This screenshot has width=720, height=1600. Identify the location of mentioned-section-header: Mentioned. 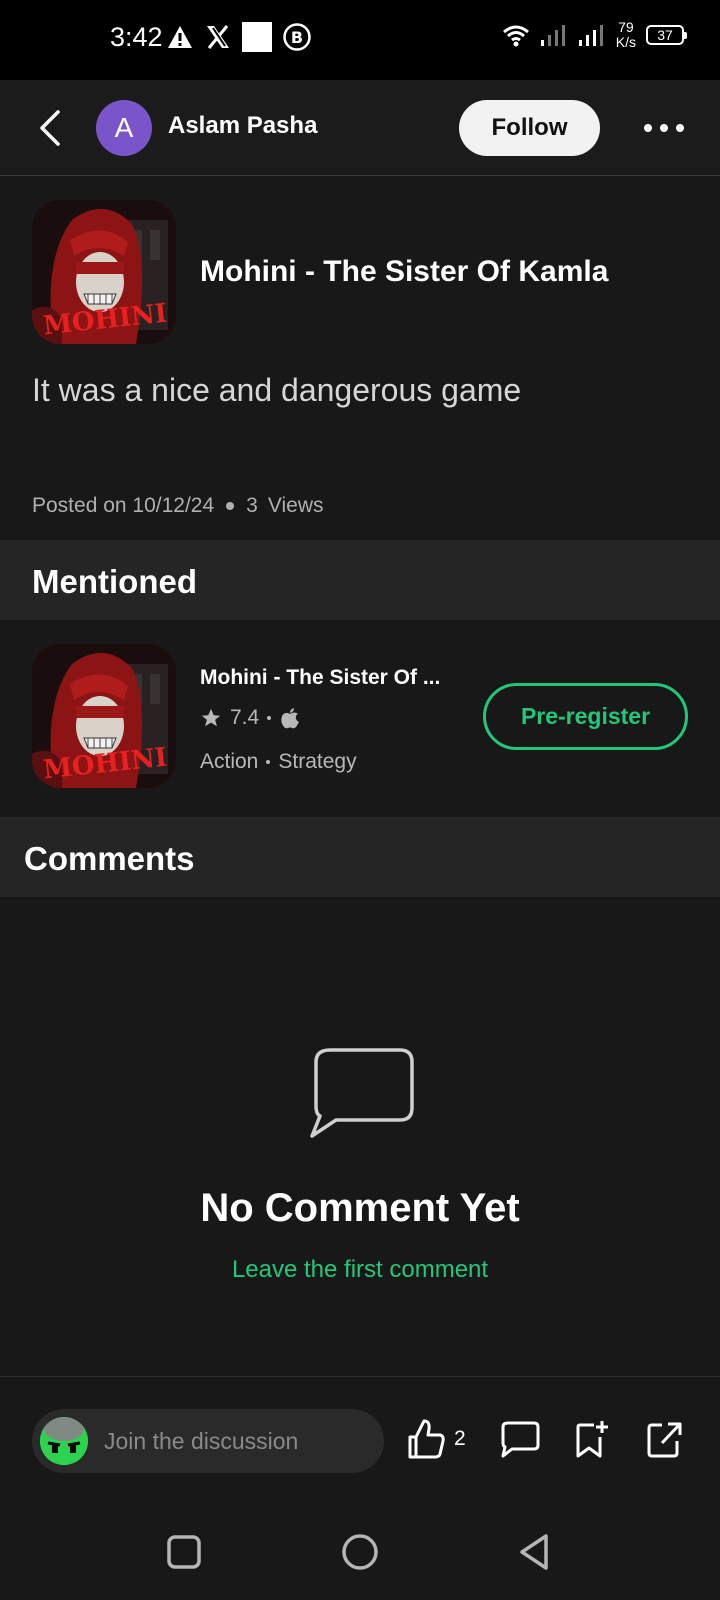
(360, 580).